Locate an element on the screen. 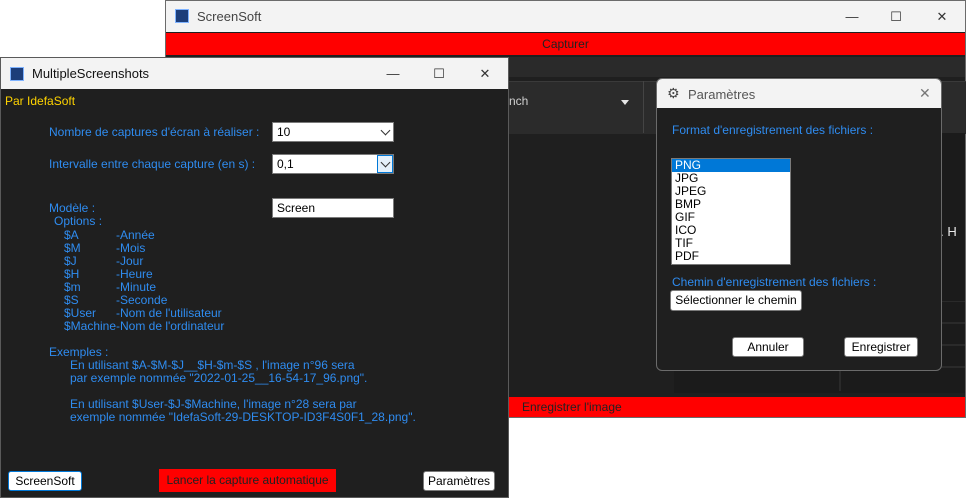  option-desc: -Jour is located at coordinates (130, 261).